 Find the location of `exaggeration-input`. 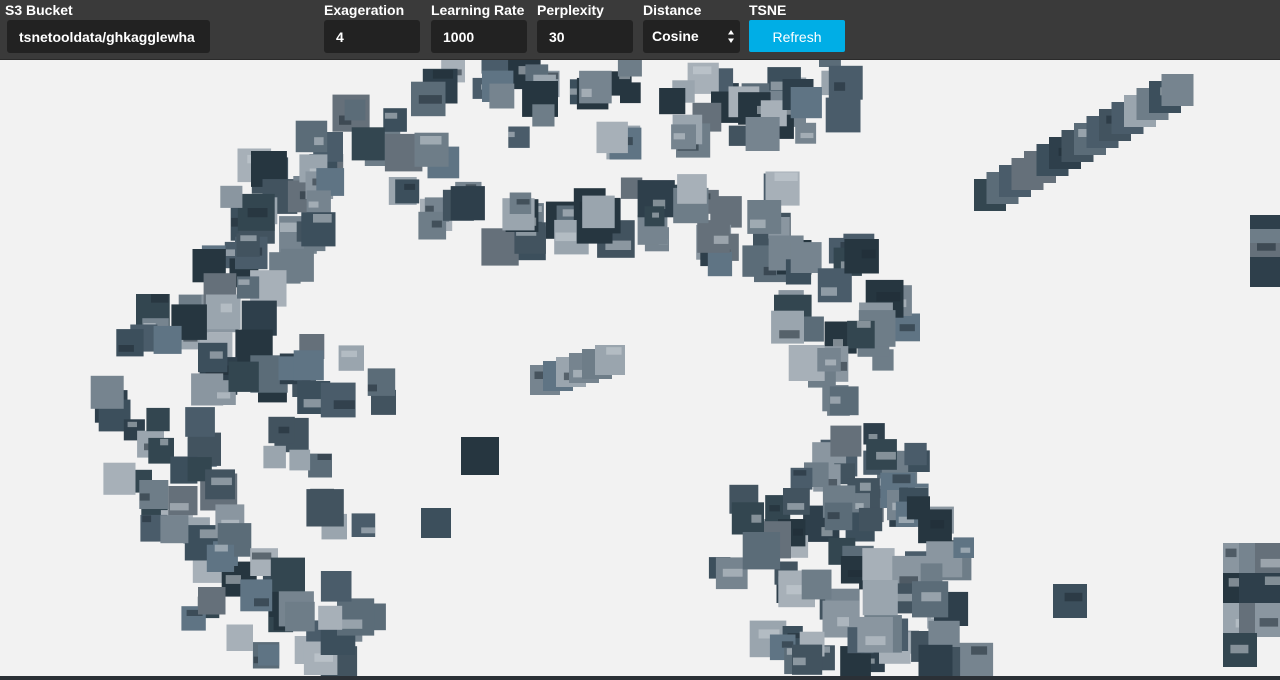

exaggeration-input is located at coordinates (372, 36).